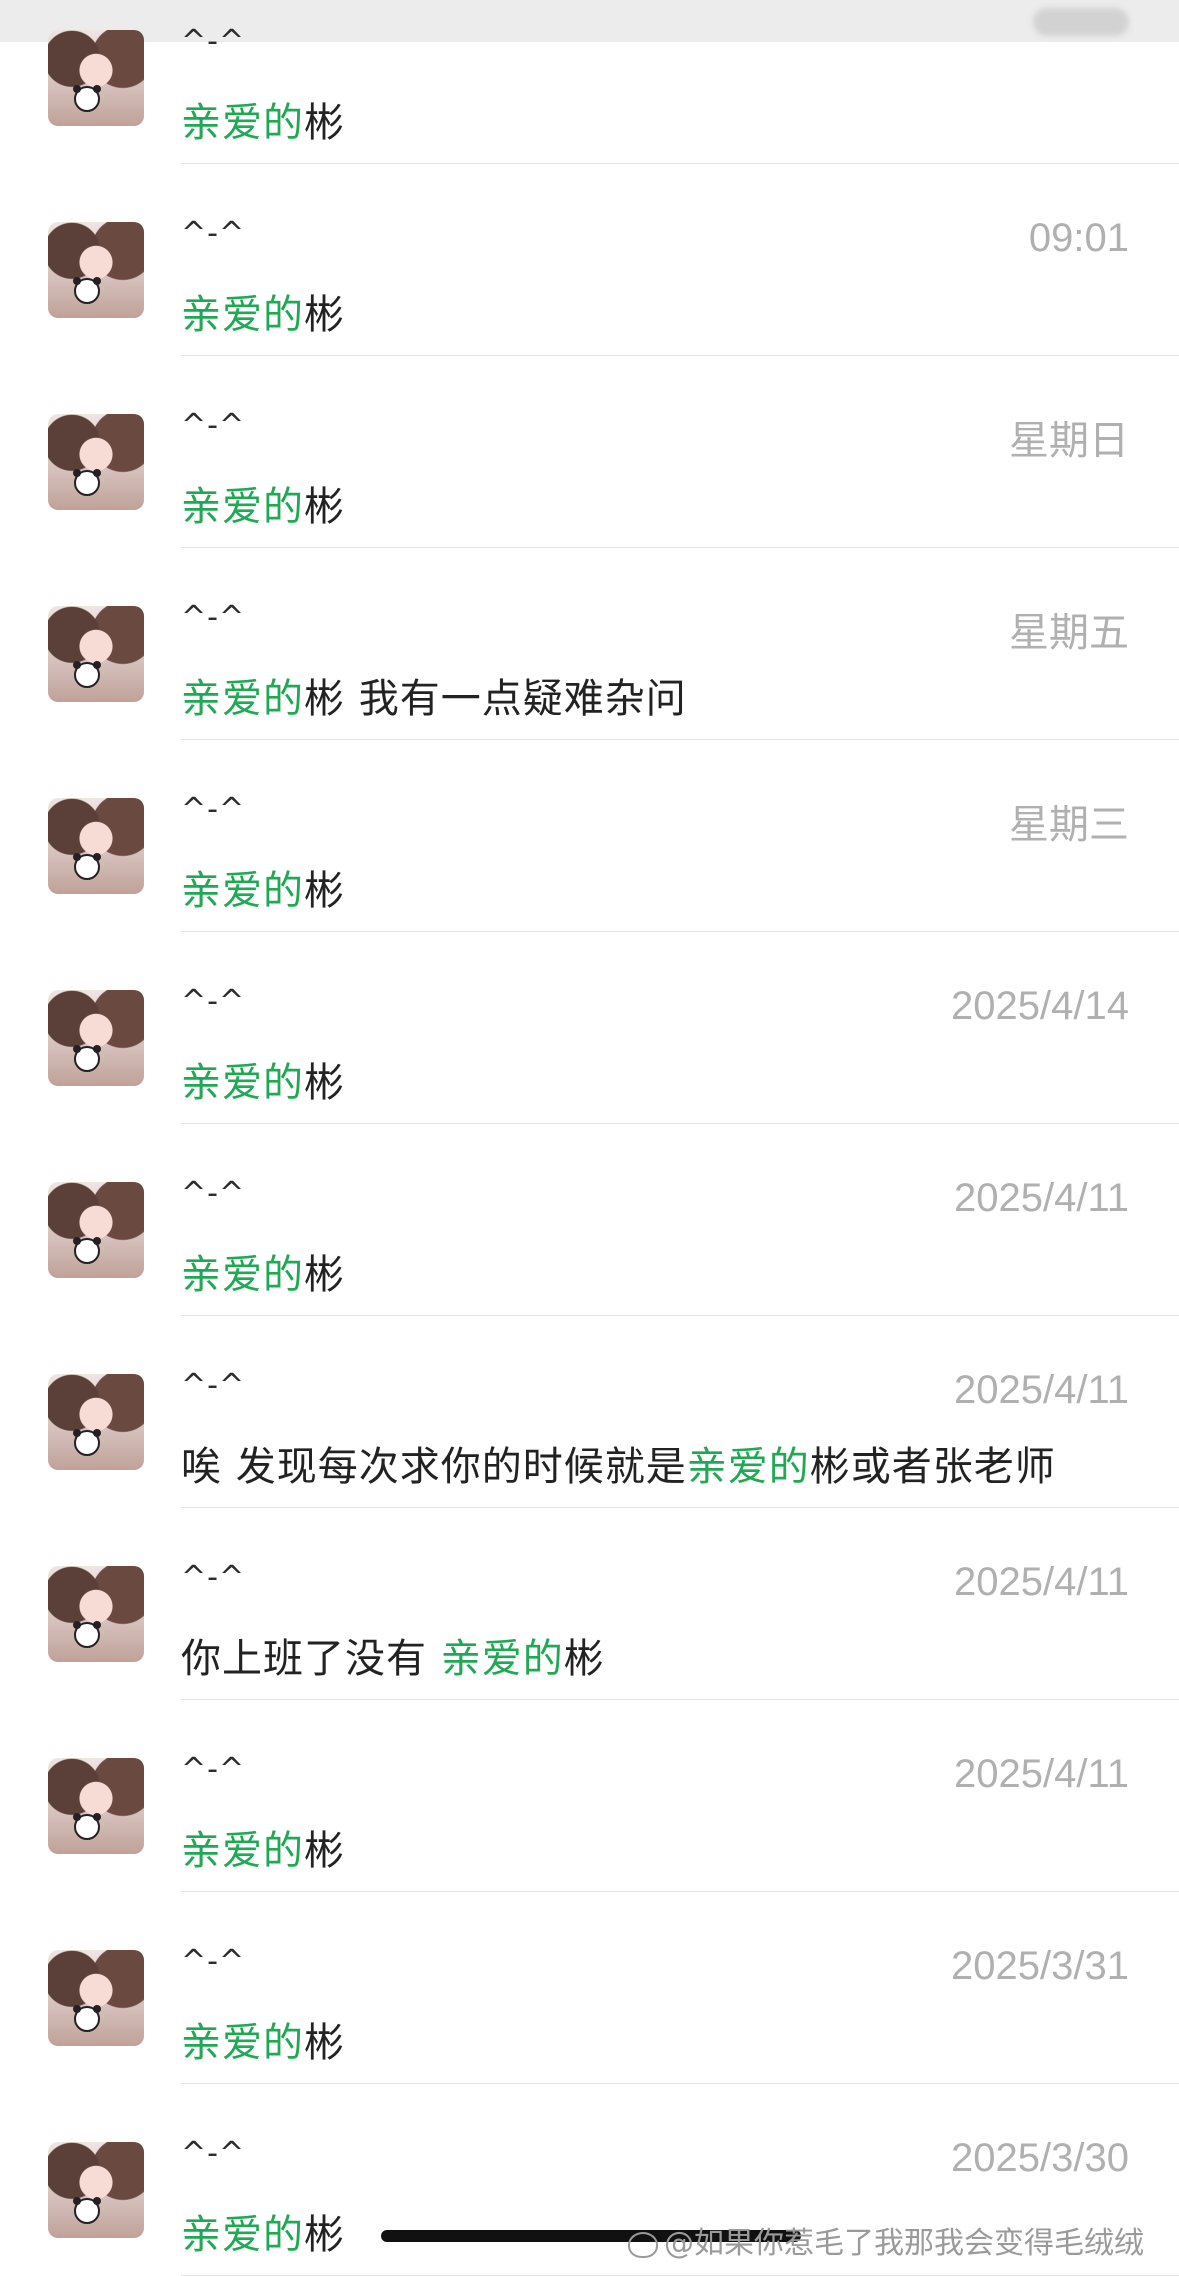  I want to click on message-preview: 亲爱的彬 我有一点疑难杂问, so click(434, 695).